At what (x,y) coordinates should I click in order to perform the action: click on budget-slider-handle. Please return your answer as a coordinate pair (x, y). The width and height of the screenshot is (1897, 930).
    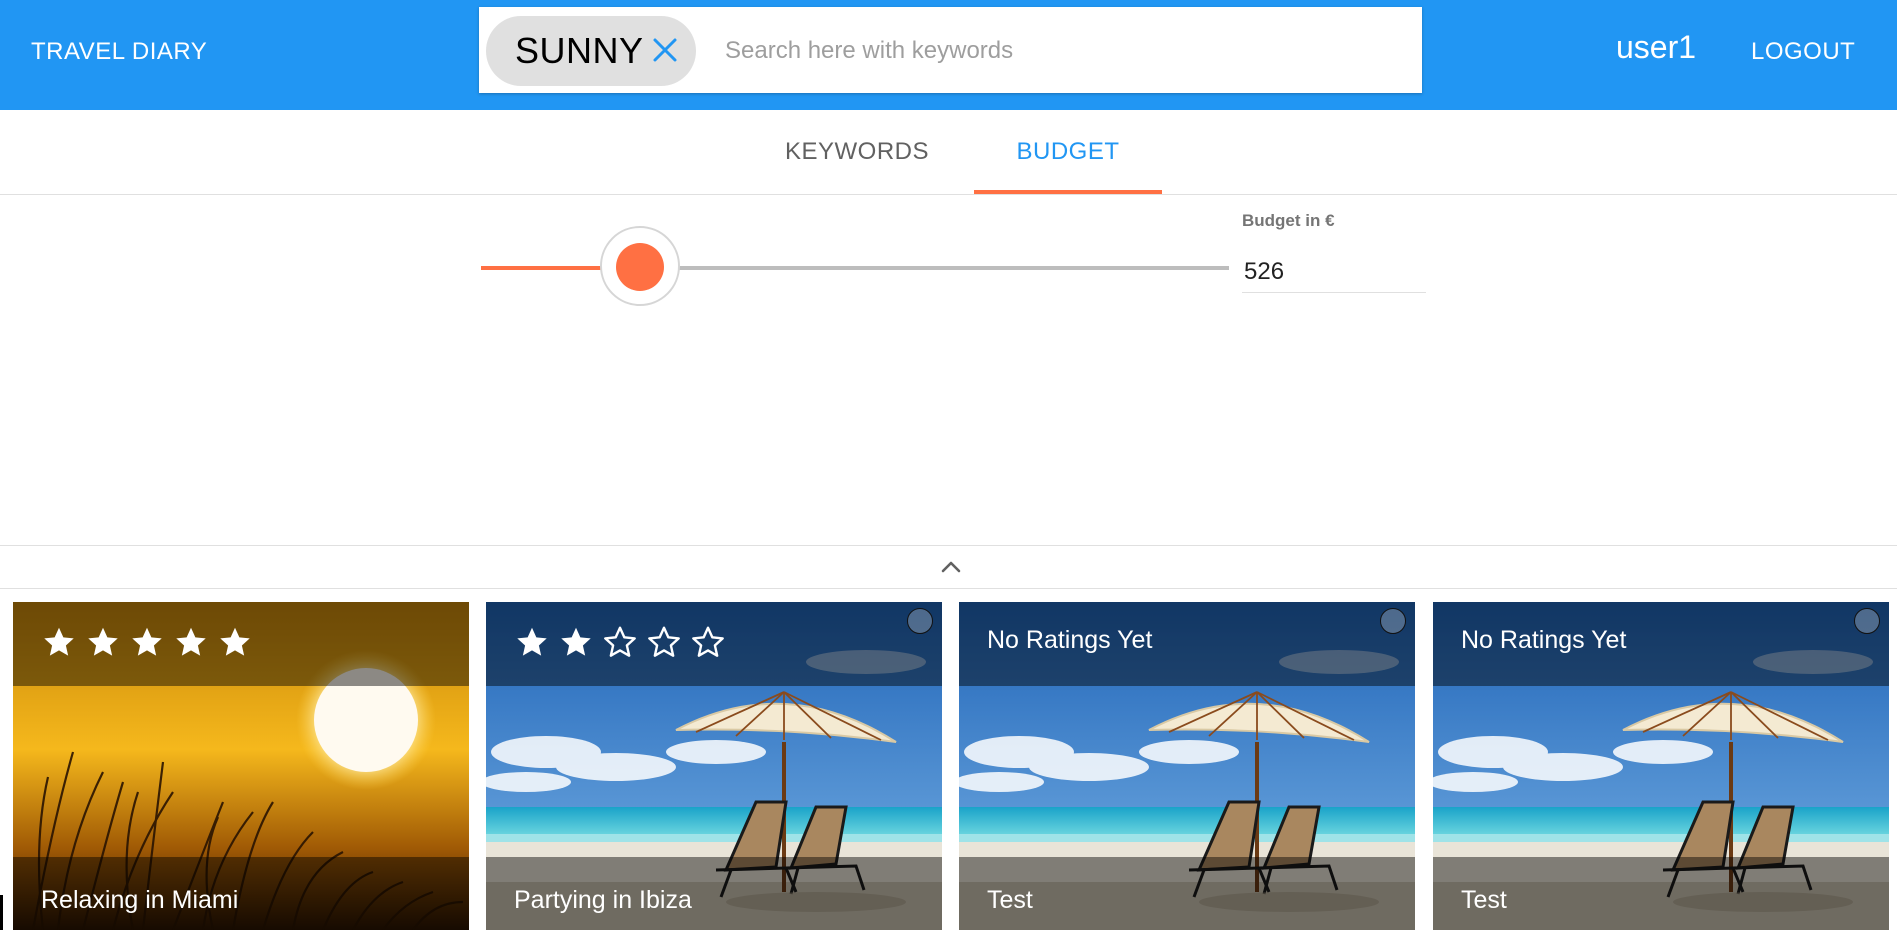
    Looking at the image, I should click on (640, 267).